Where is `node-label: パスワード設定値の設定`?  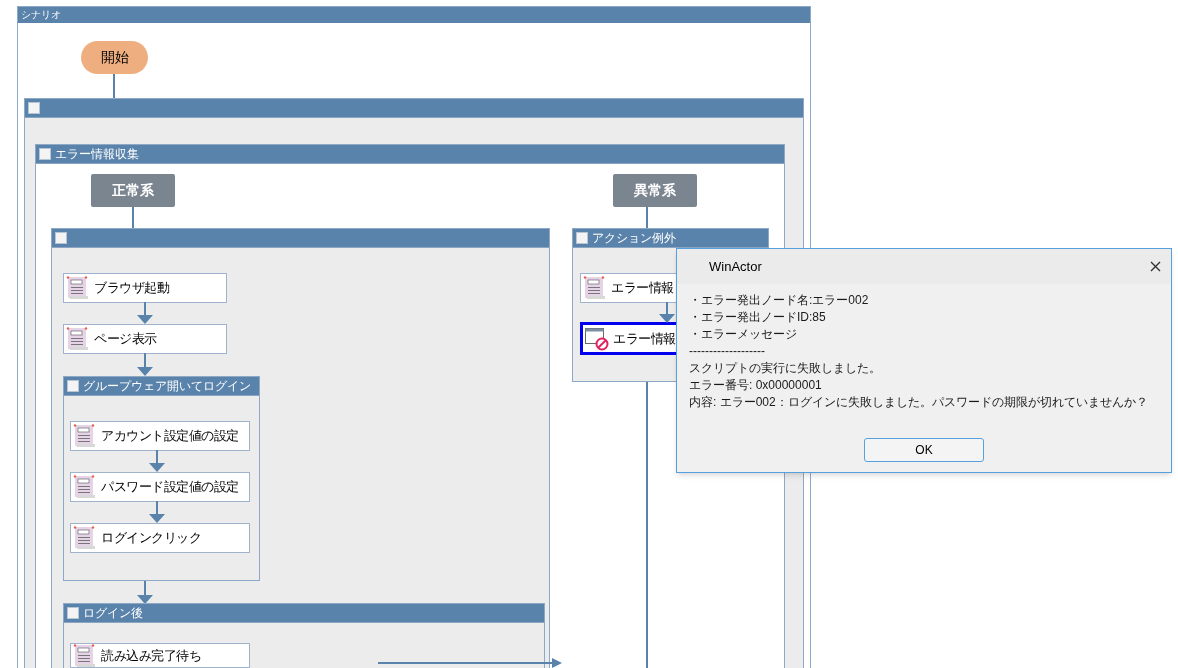
node-label: パスワード設定値の設定 is located at coordinates (170, 487).